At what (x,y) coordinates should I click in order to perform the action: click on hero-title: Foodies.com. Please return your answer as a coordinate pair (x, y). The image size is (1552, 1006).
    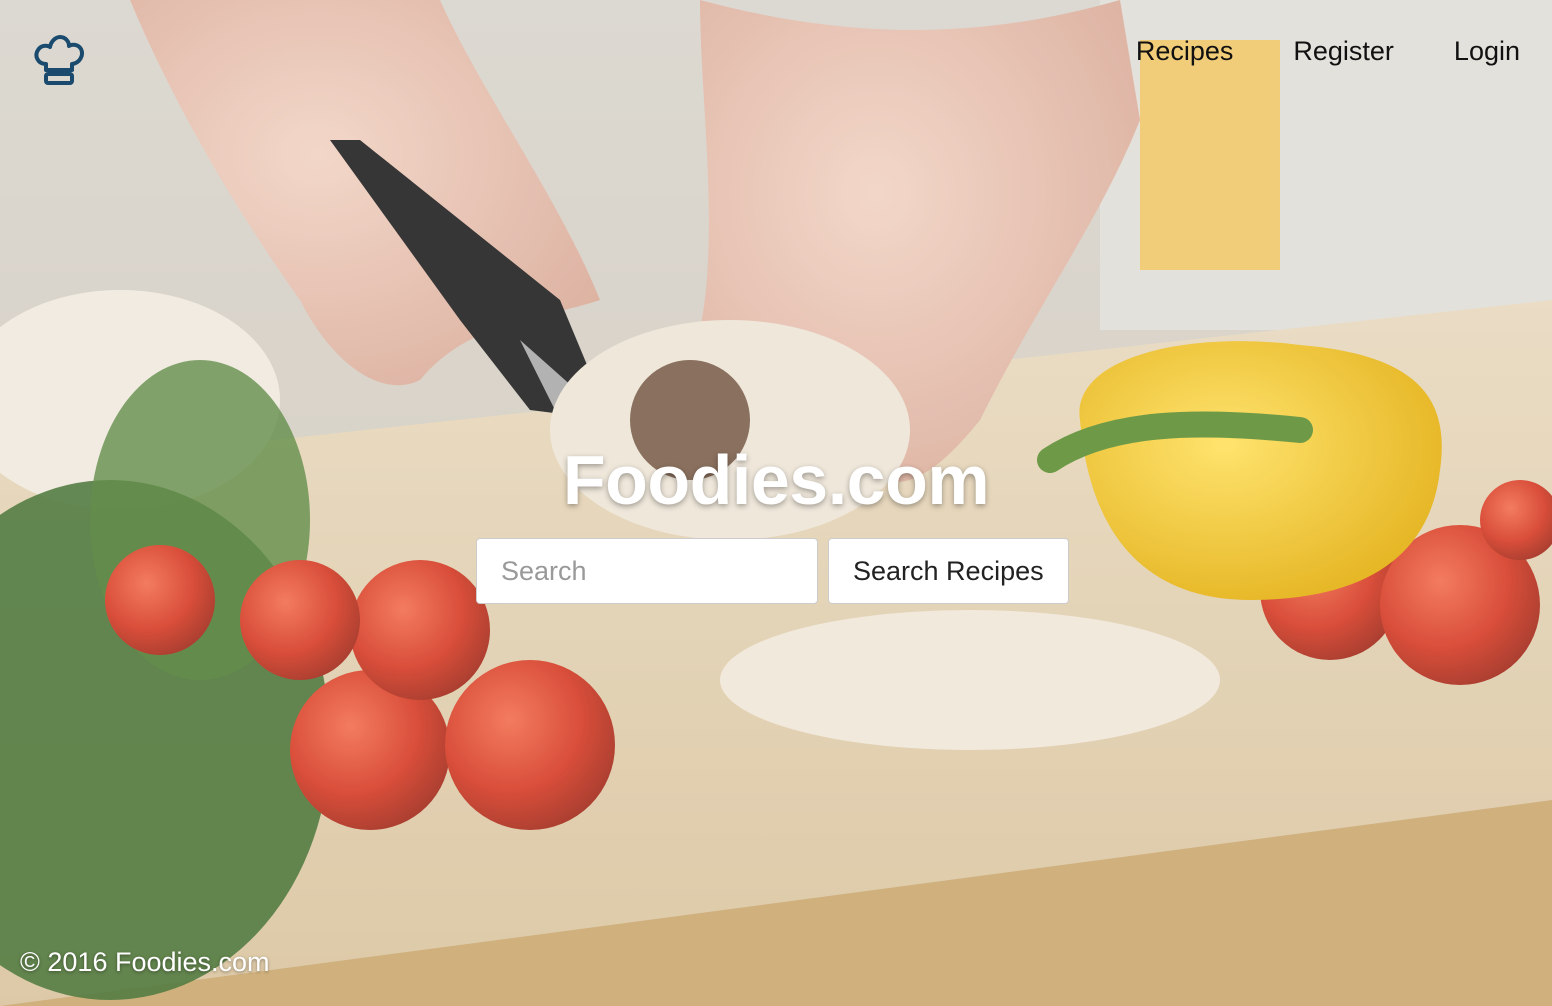
    Looking at the image, I should click on (776, 480).